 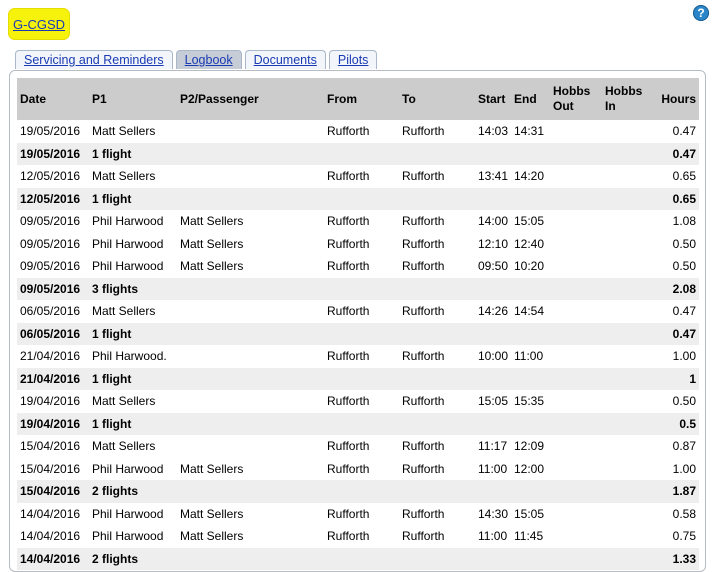 What do you see at coordinates (50, 221) in the screenshot?
I see `cell-date: 09/05/2016` at bounding box center [50, 221].